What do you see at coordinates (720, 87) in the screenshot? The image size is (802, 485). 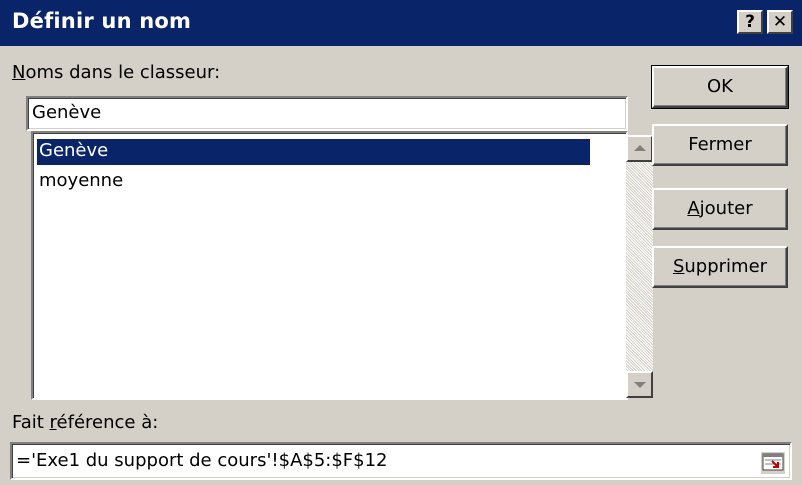 I see `ok-button: OK` at bounding box center [720, 87].